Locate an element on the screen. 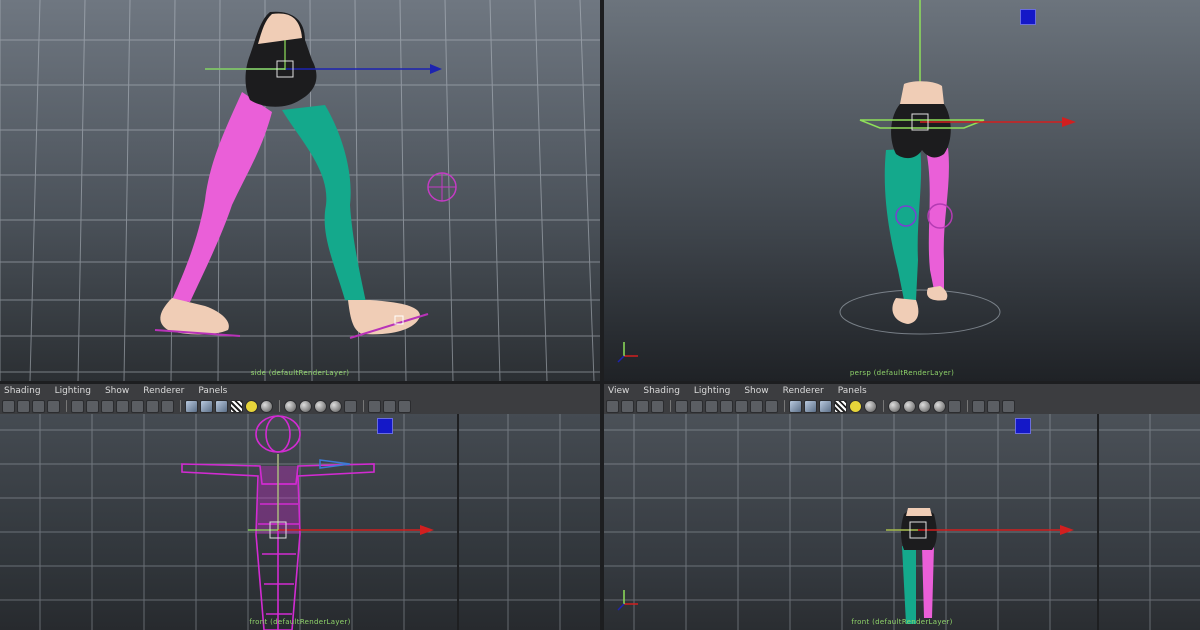 This screenshot has width=1200, height=630. panel-toolbar-right is located at coordinates (902, 406).